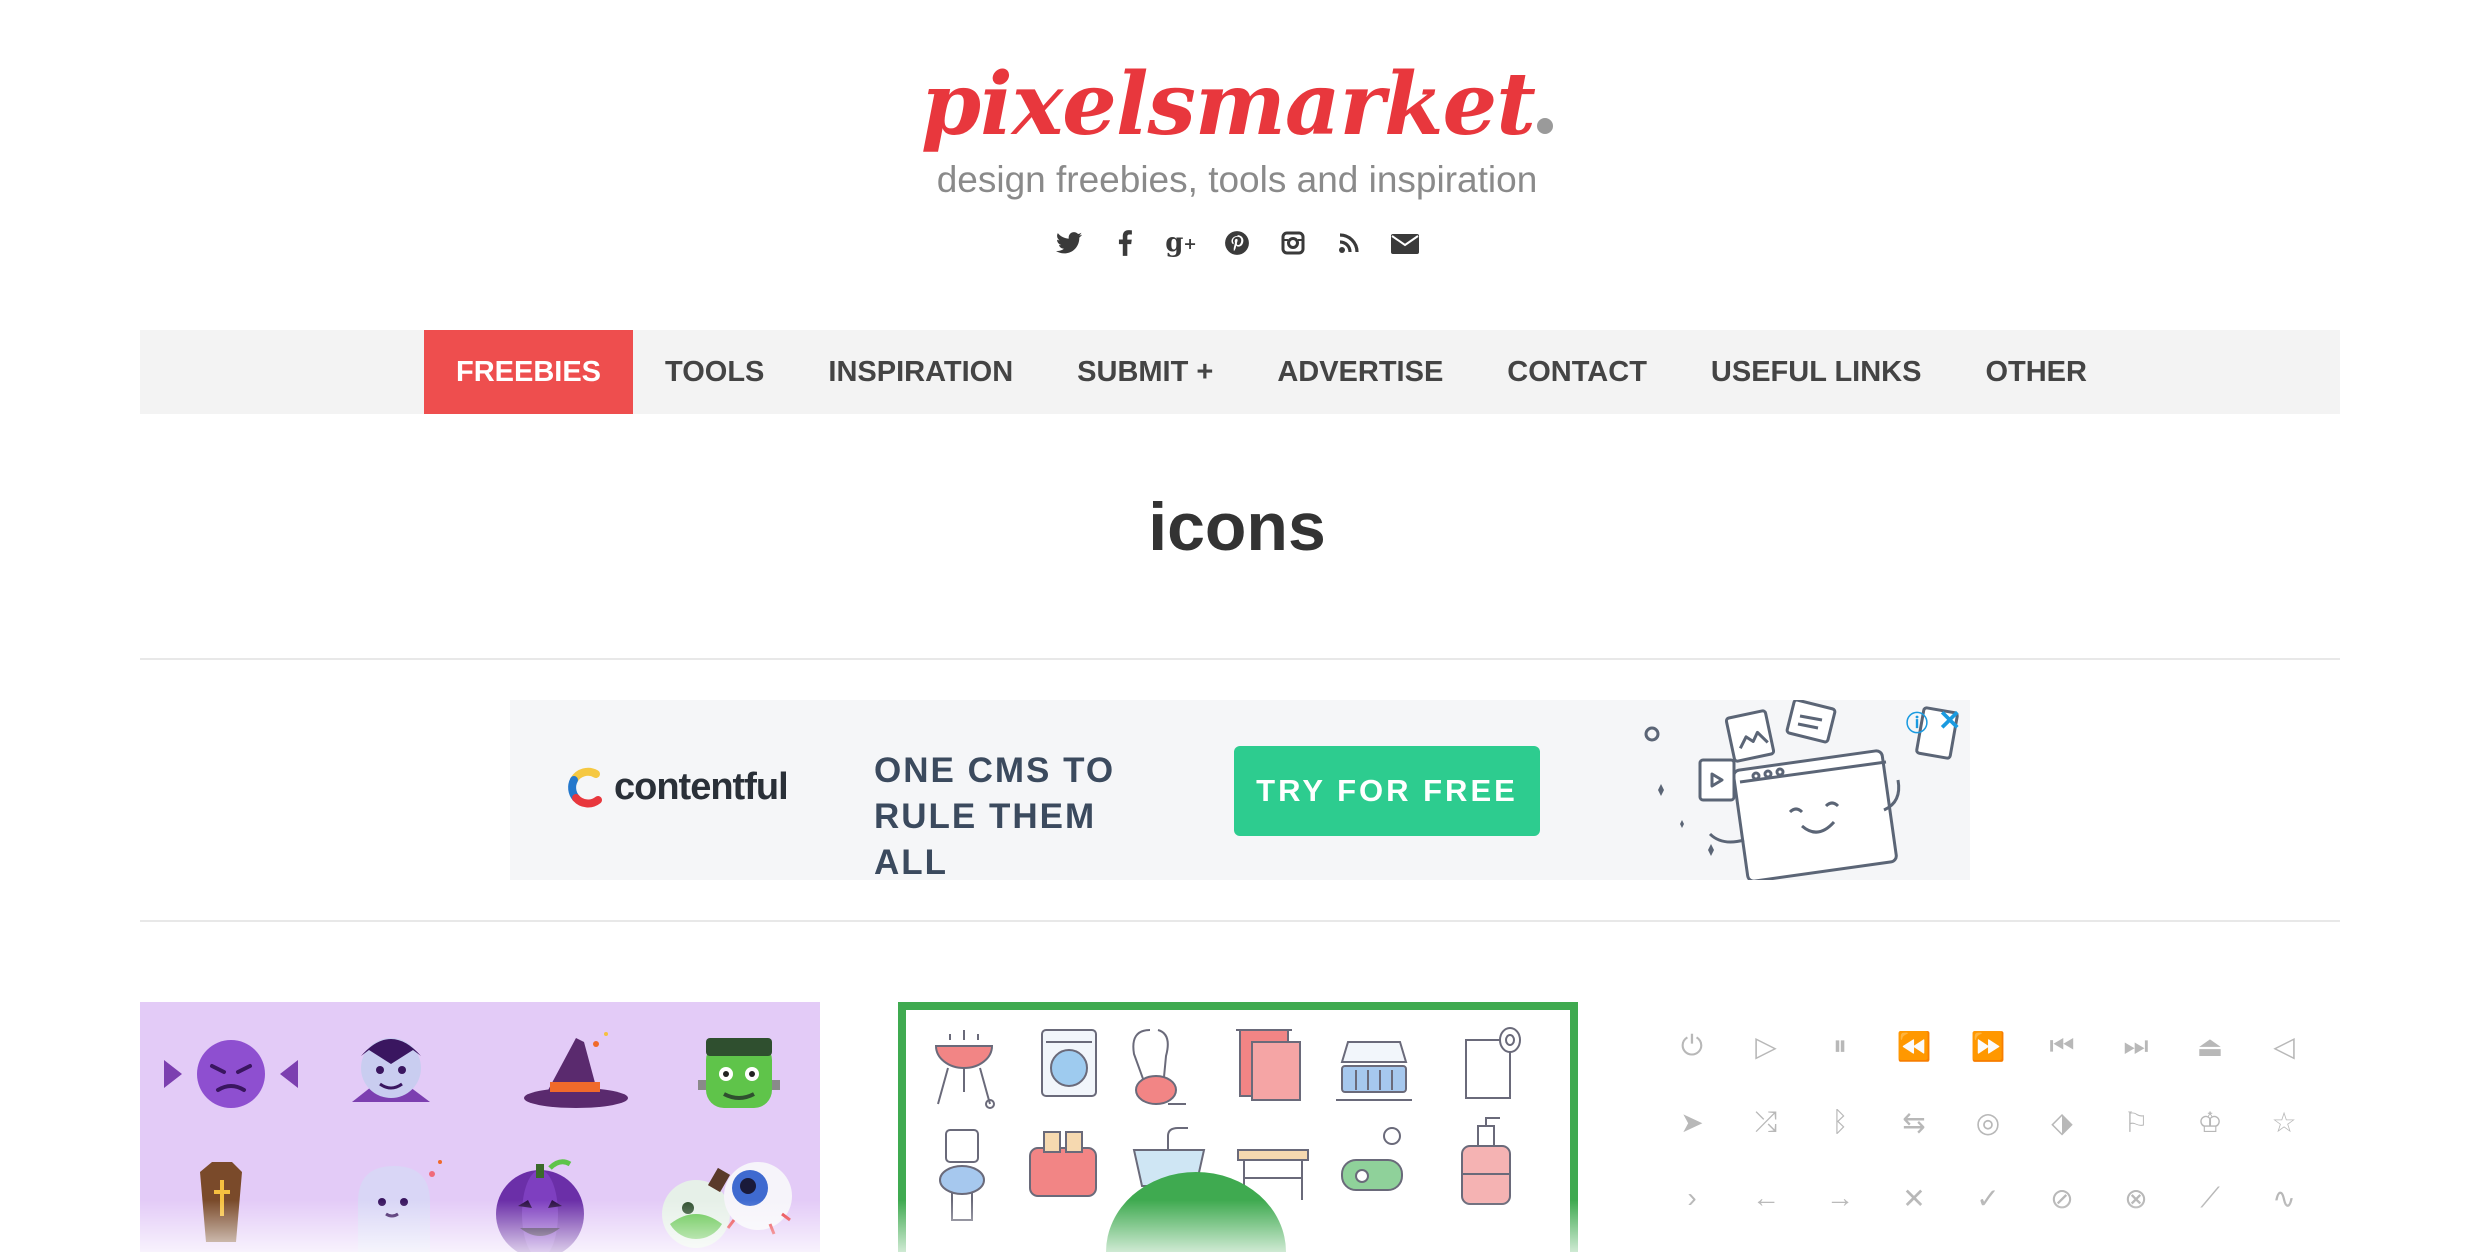 The image size is (2474, 1252). I want to click on ad-brand-logo: contentful, so click(677, 787).